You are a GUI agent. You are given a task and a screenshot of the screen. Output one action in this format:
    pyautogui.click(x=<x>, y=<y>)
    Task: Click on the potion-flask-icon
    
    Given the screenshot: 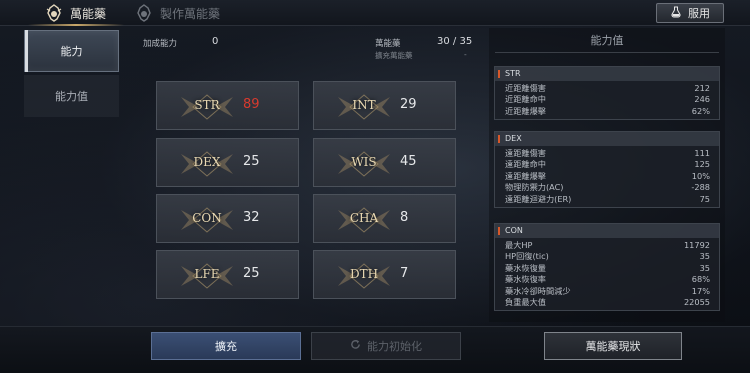 What is the action you would take?
    pyautogui.click(x=676, y=13)
    